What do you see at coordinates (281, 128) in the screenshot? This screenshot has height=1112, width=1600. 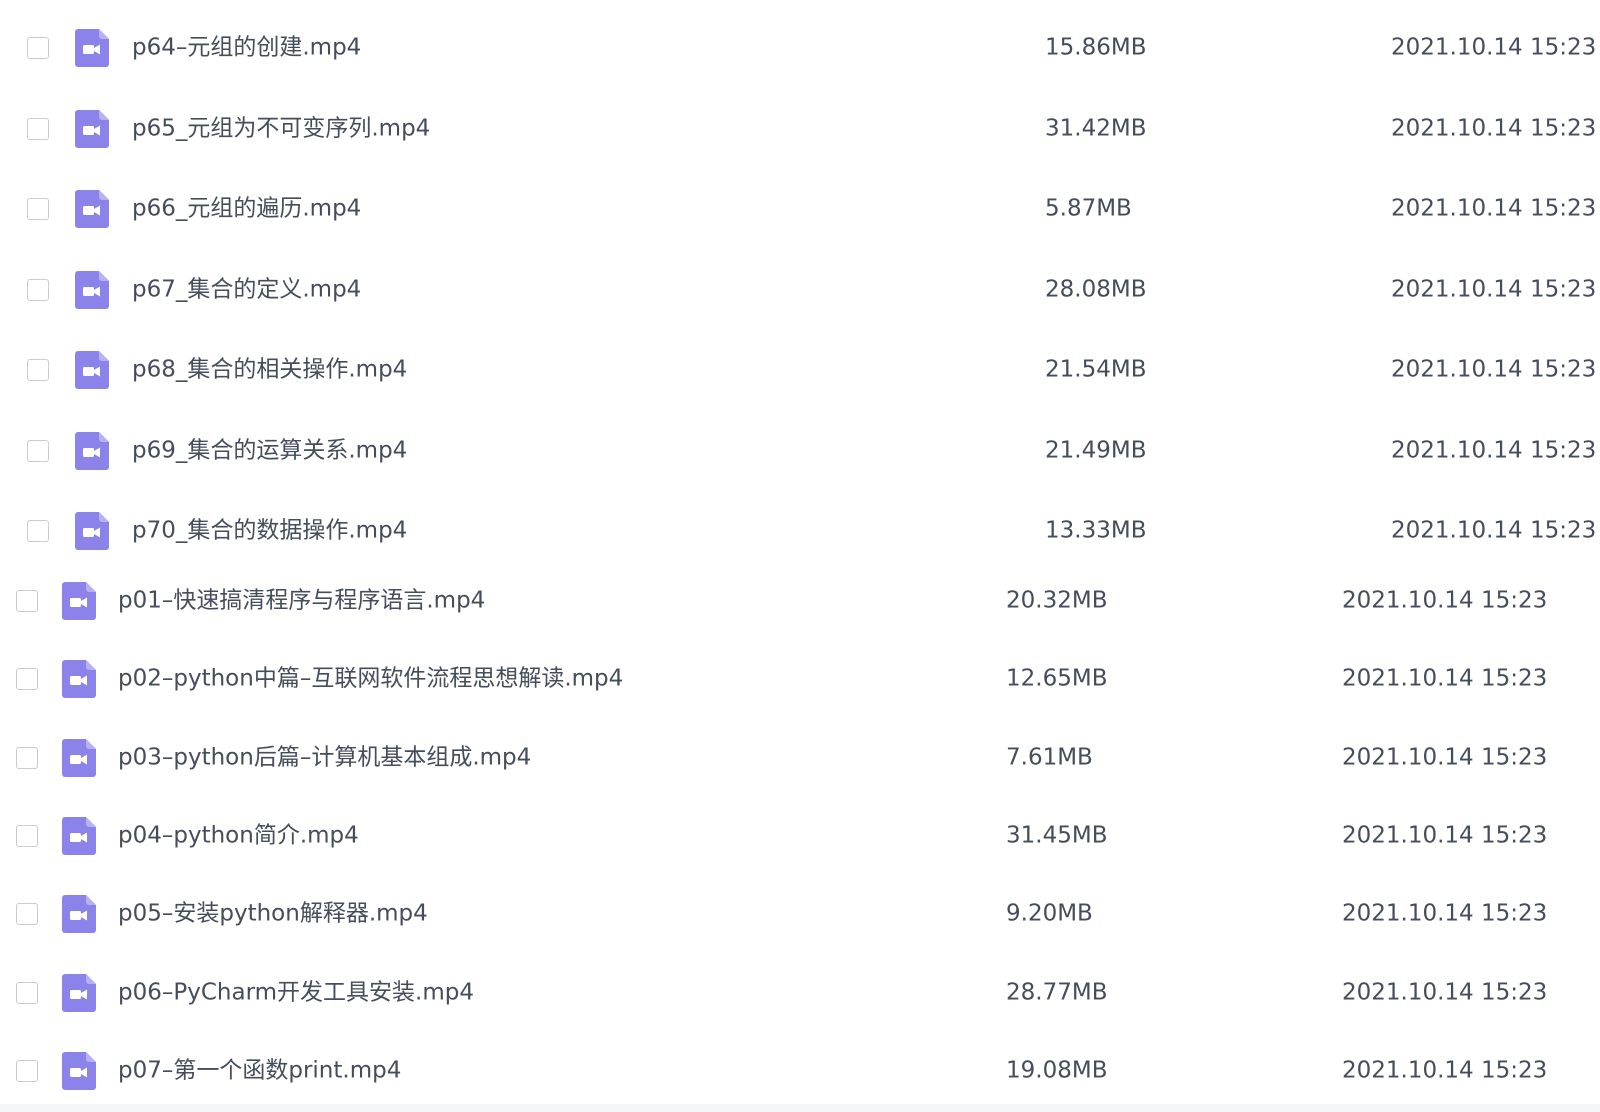 I see `file-name: p65_元组为不可变序列.mp4` at bounding box center [281, 128].